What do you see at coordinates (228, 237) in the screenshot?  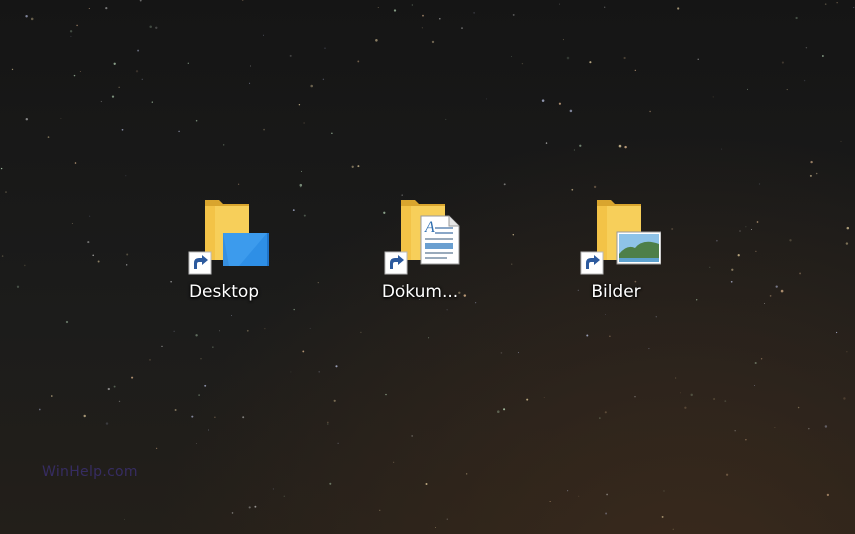 I see `folder-icon` at bounding box center [228, 237].